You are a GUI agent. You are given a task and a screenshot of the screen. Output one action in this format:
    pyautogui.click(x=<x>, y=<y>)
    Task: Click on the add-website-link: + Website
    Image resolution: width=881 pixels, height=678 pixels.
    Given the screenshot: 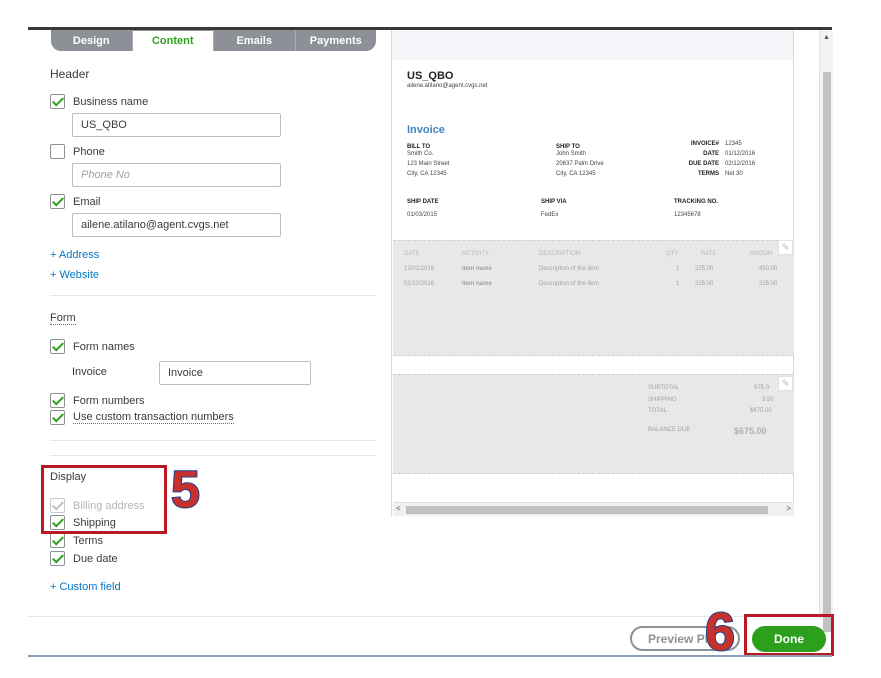 What is the action you would take?
    pyautogui.click(x=74, y=275)
    